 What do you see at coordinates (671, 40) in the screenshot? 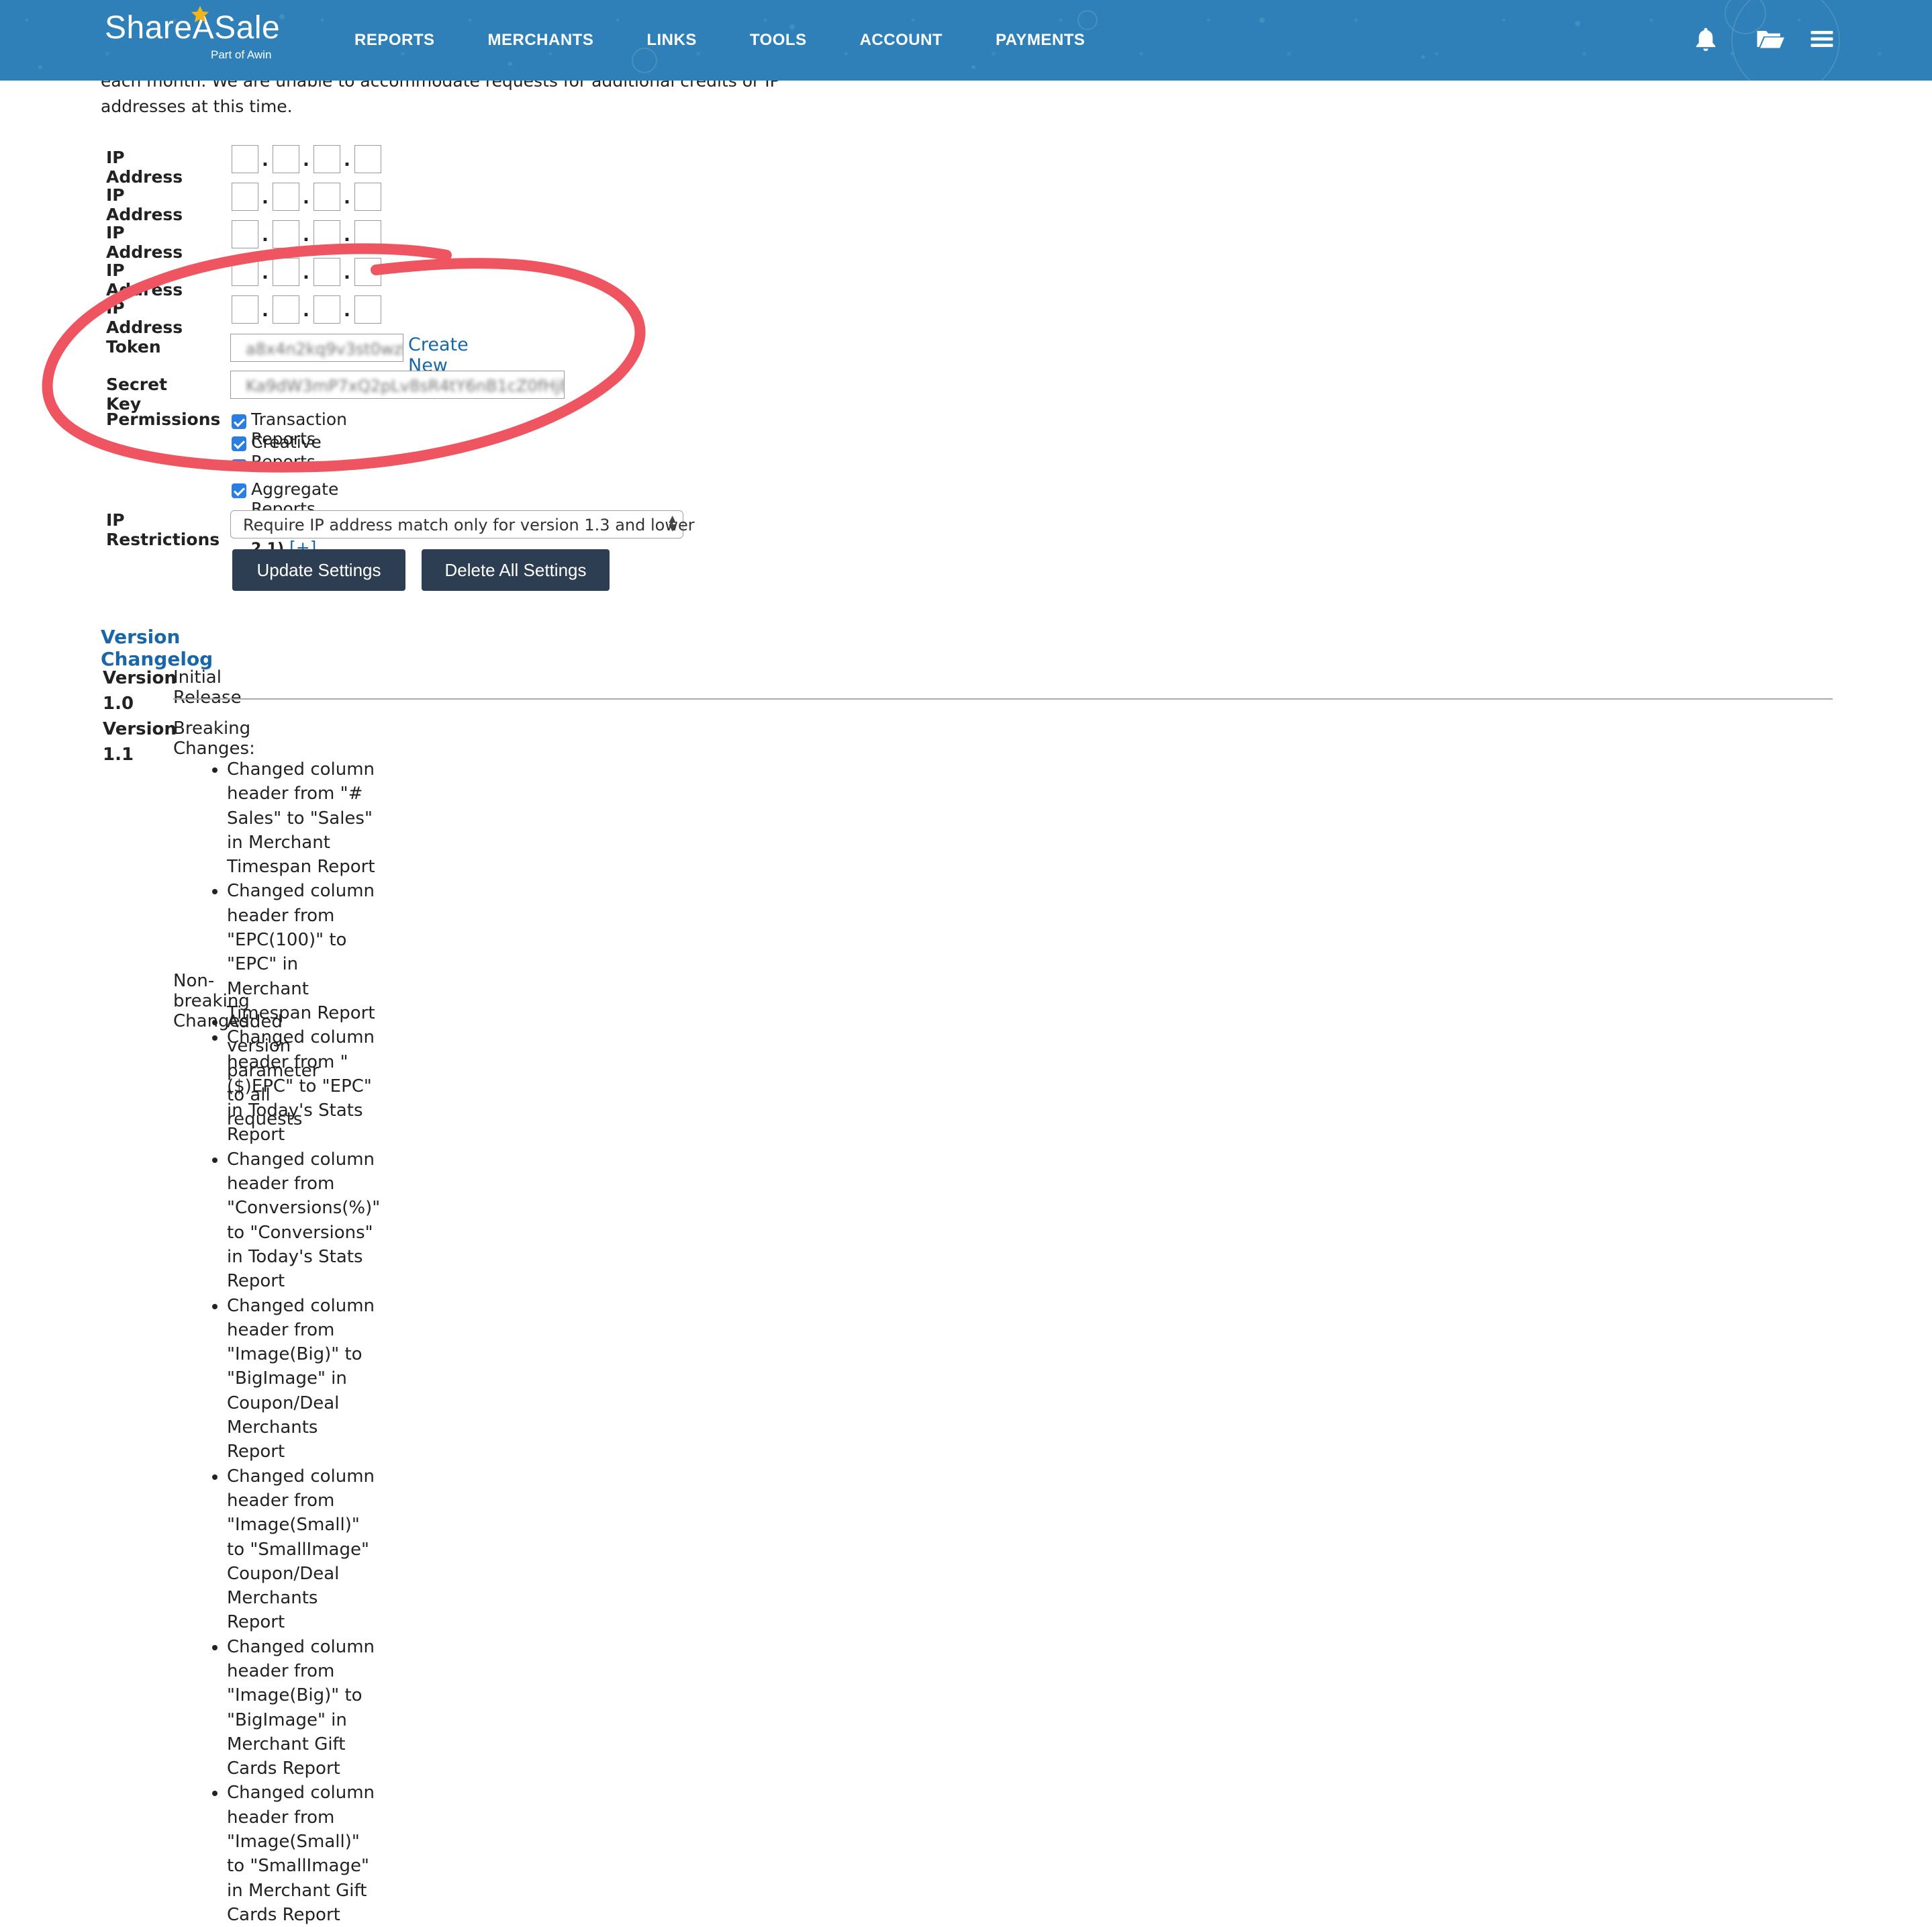
I see `nav-links: LINKS` at bounding box center [671, 40].